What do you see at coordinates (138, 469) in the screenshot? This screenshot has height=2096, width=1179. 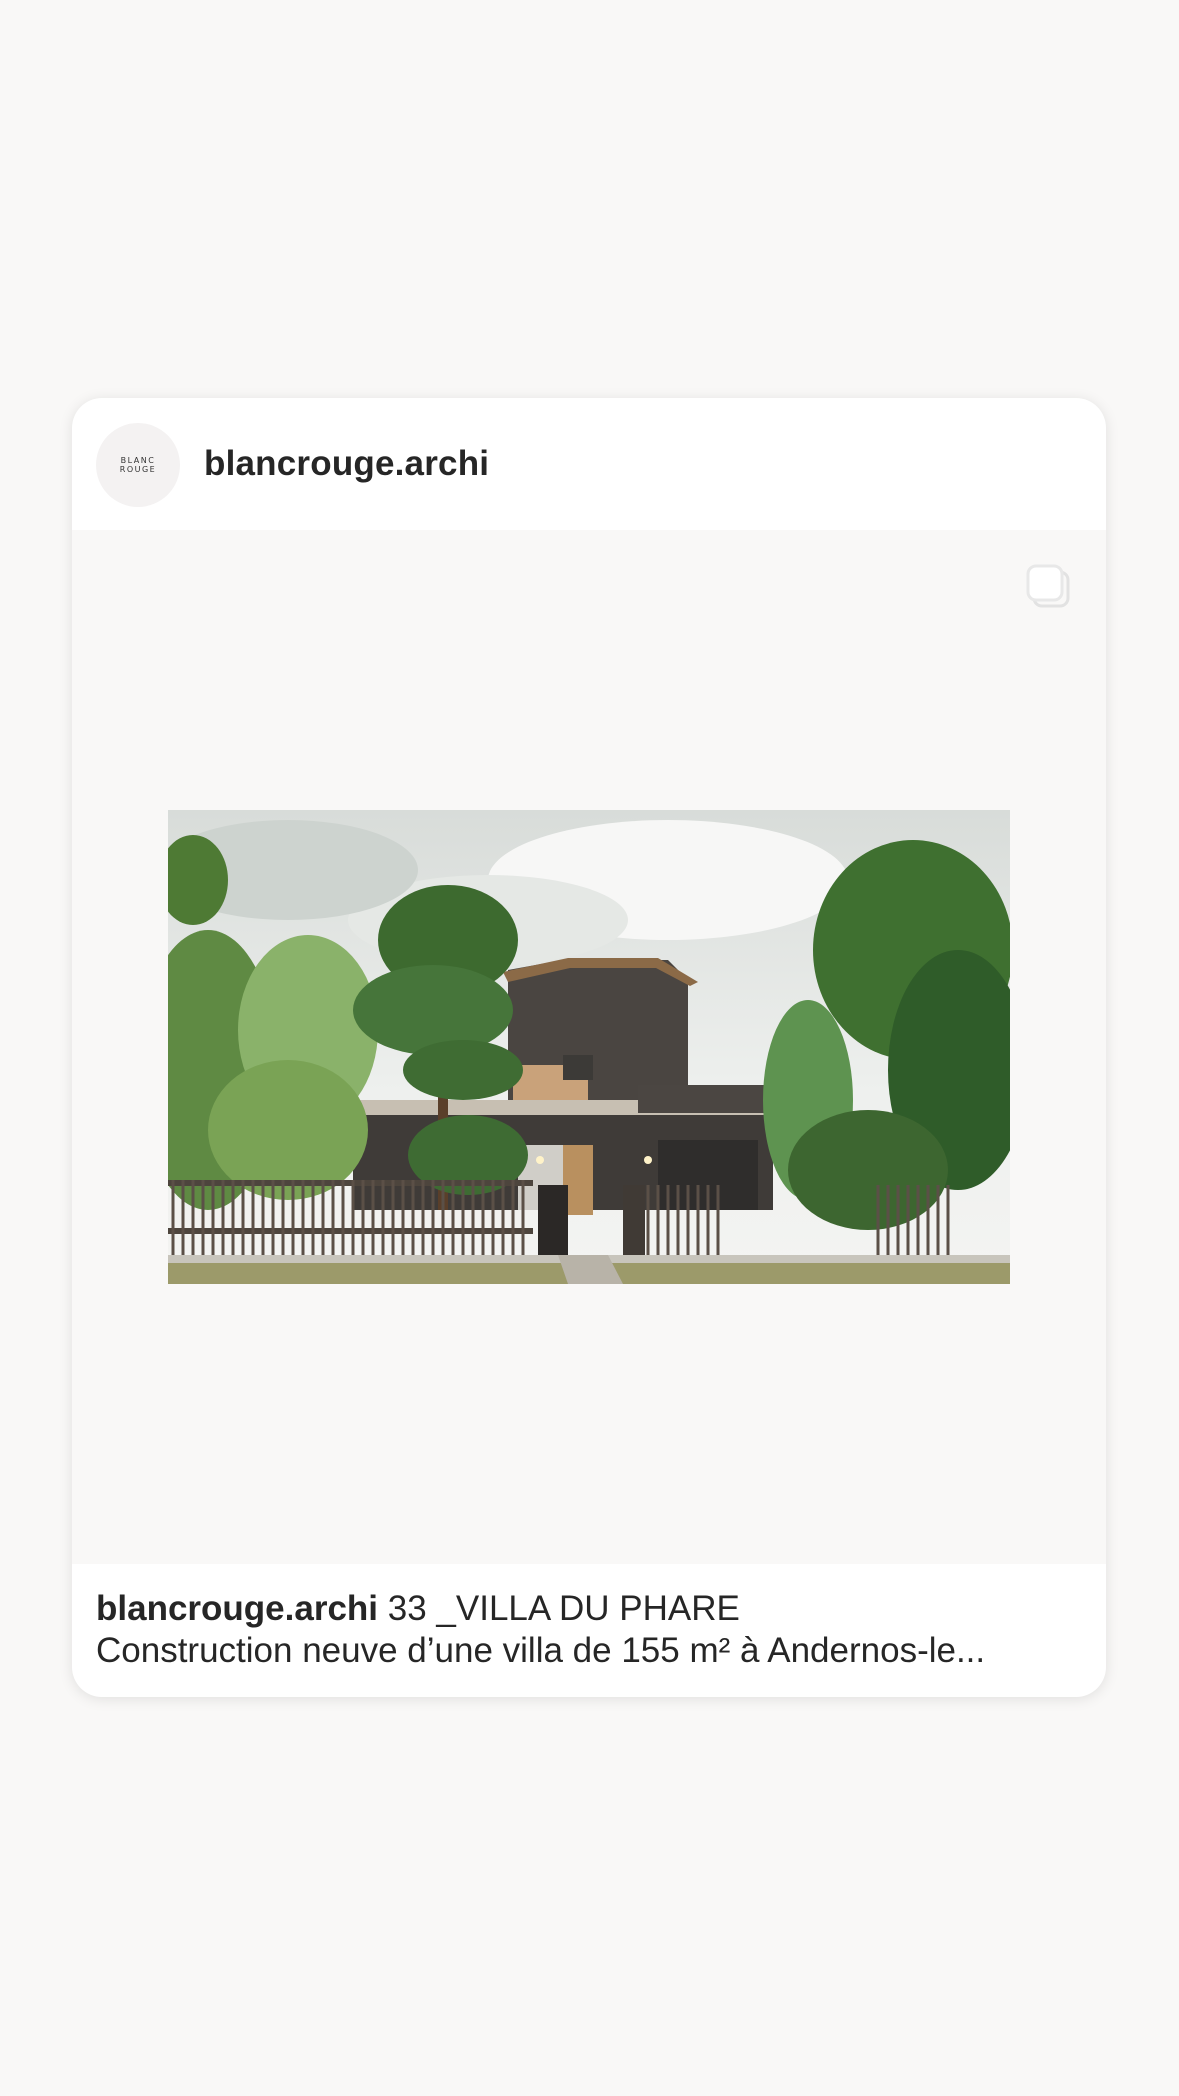 I see `avatar-text-line2: ROUGE` at bounding box center [138, 469].